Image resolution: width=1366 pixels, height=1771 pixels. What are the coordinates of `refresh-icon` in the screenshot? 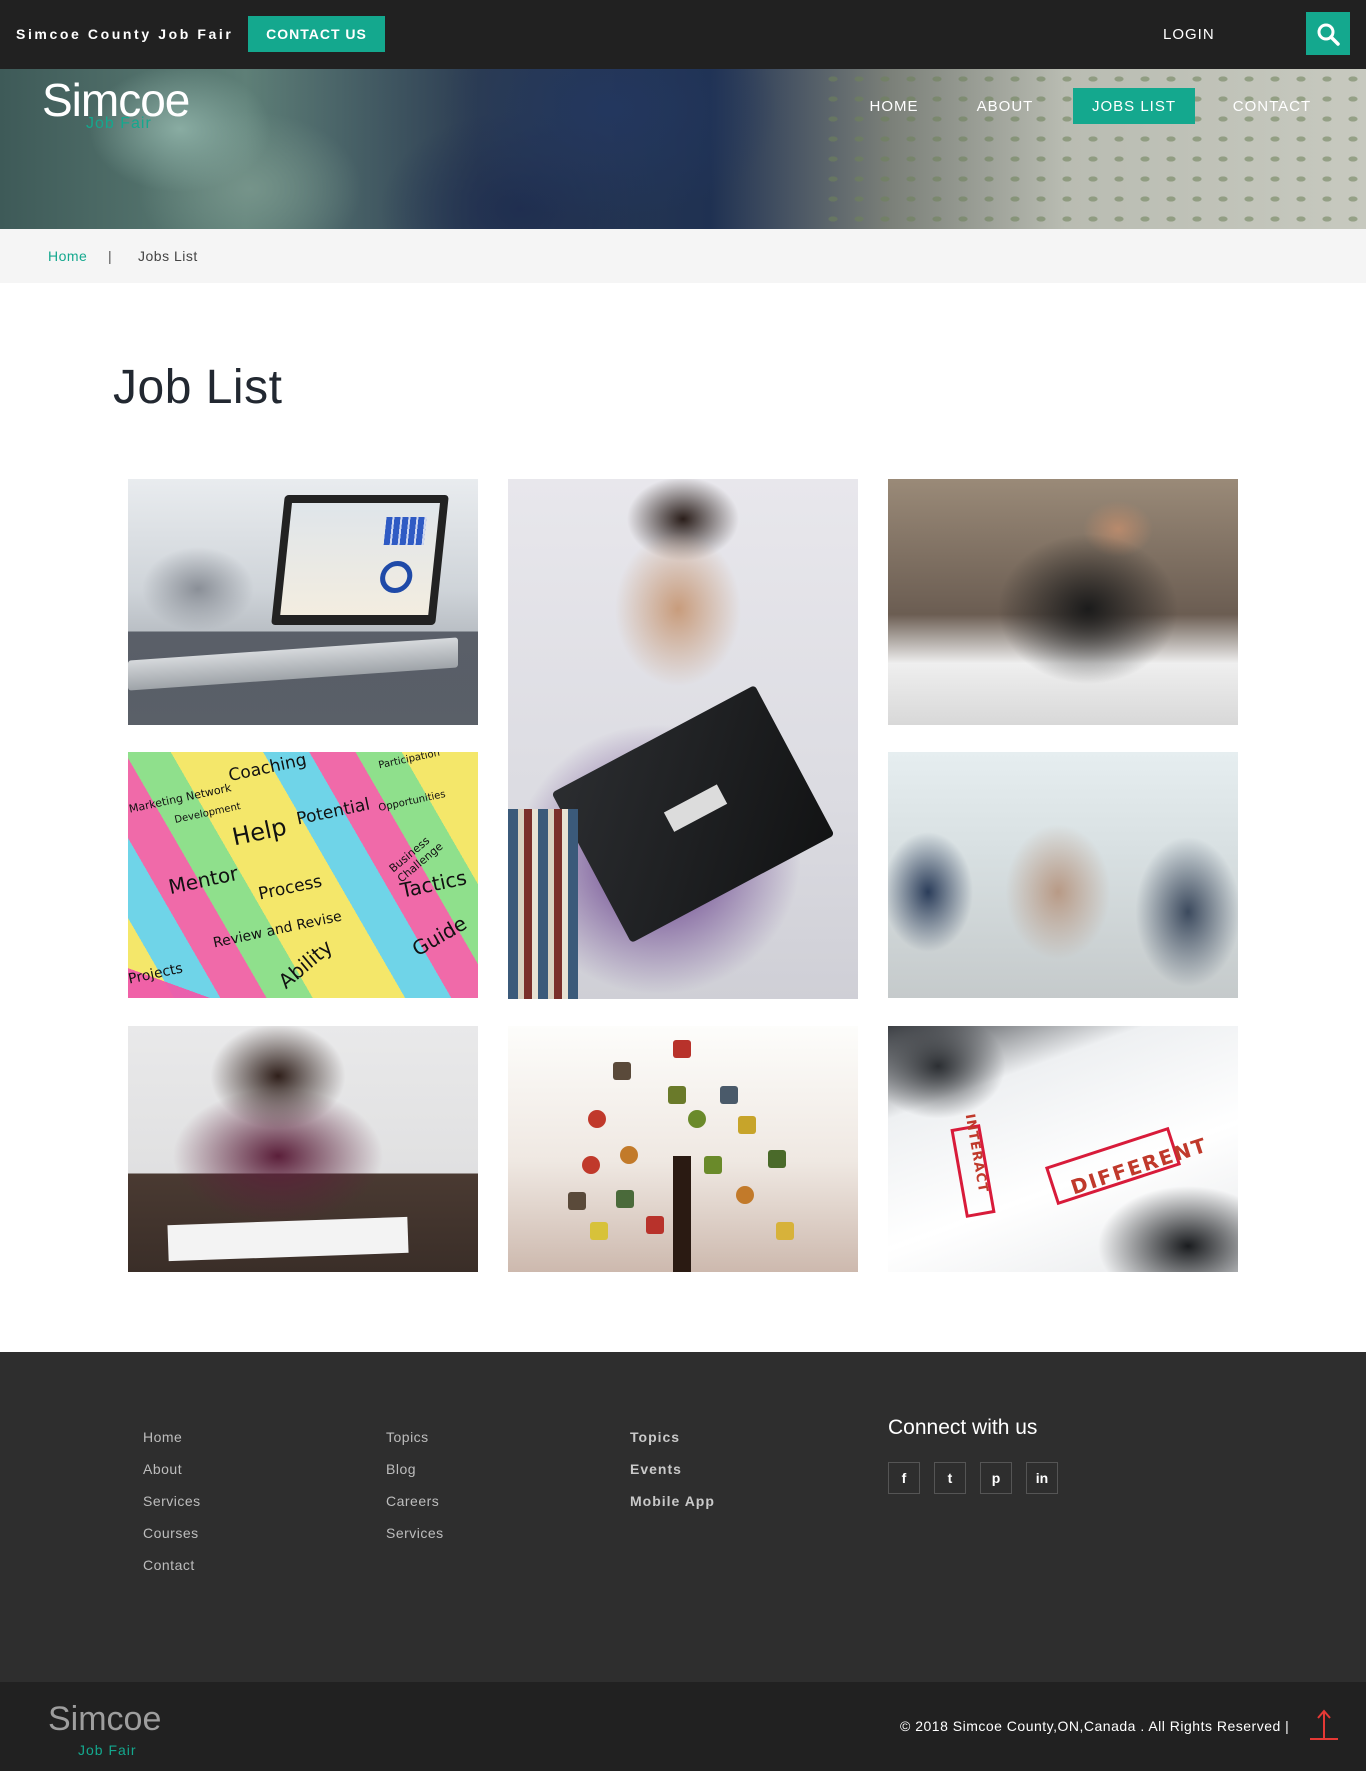 It's located at (629, 1155).